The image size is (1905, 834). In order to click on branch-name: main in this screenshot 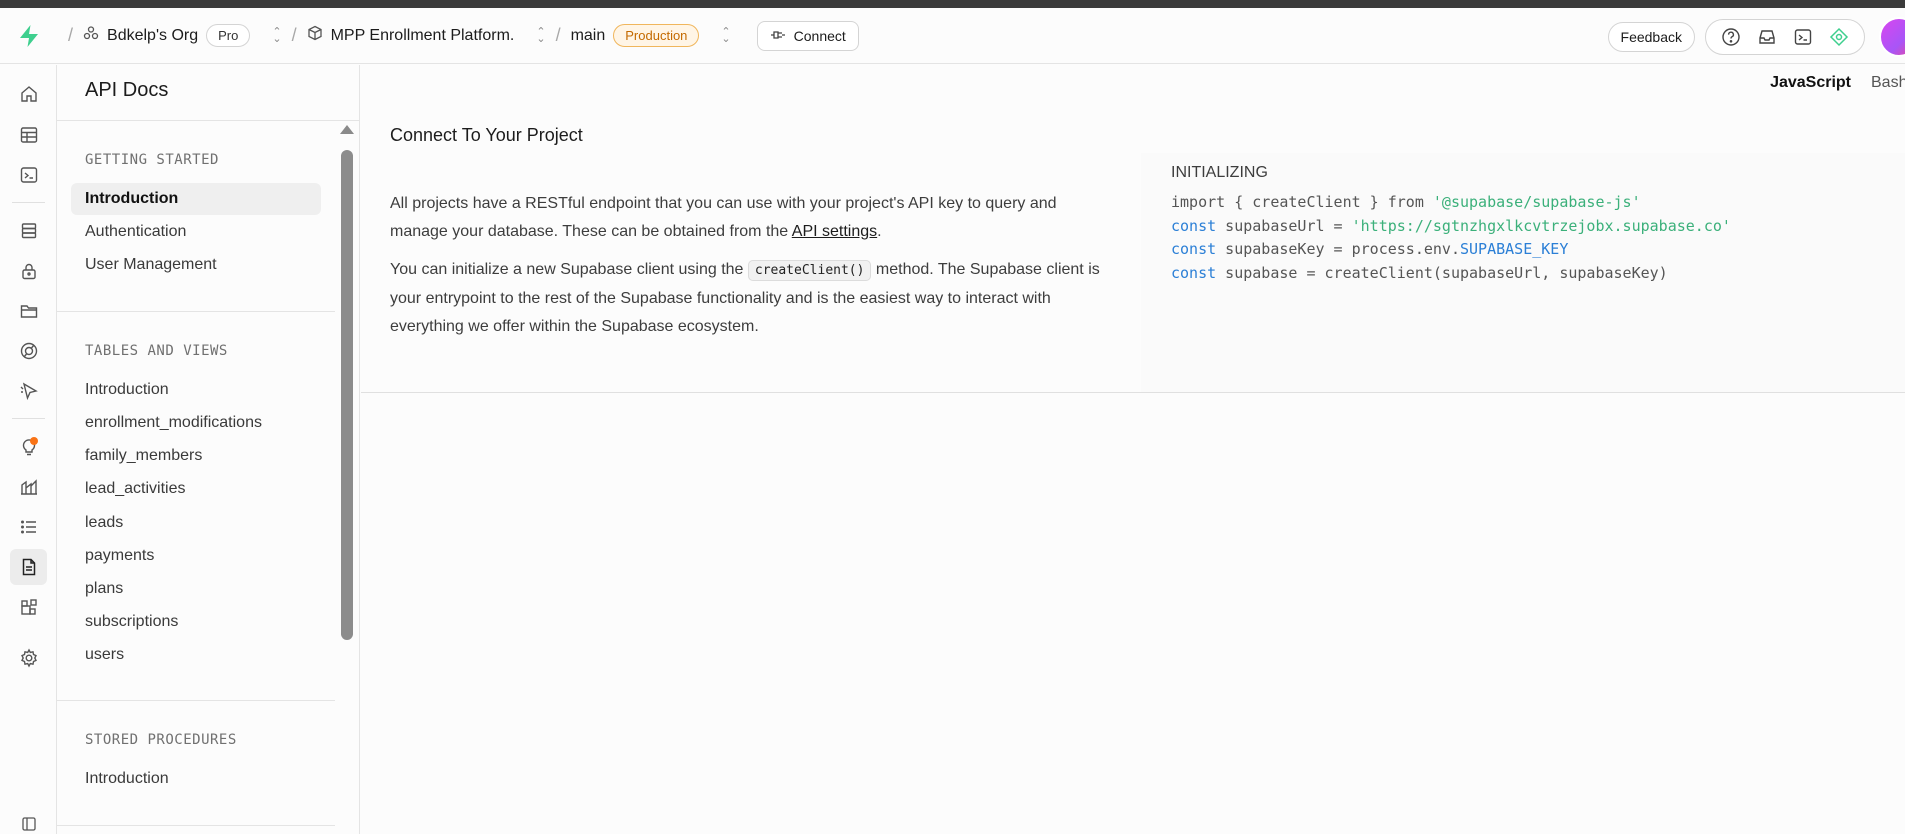, I will do `click(588, 35)`.